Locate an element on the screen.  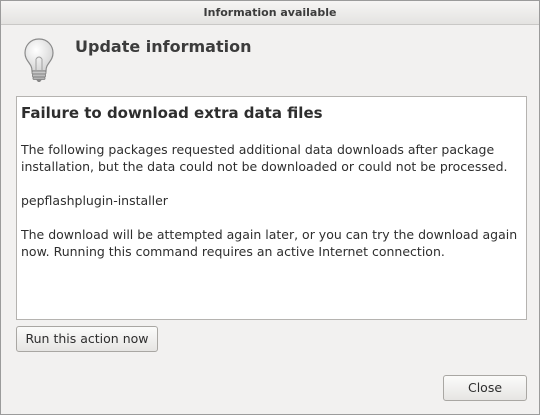
lightbulb-icon is located at coordinates (39, 60).